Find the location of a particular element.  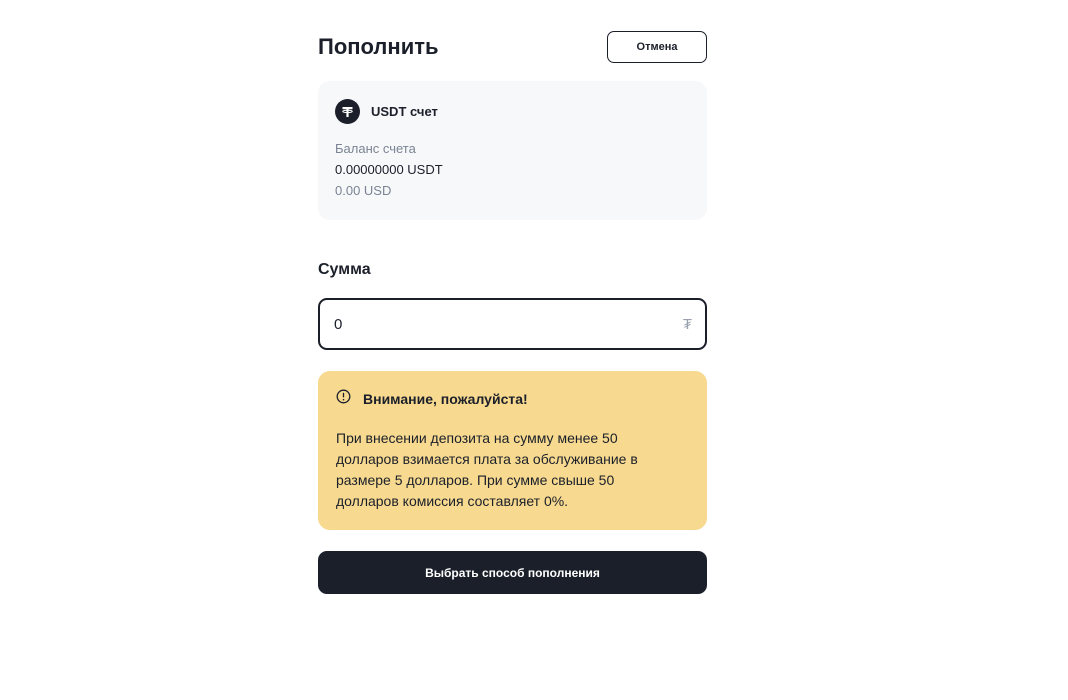

tether-currency-icon: ₮ is located at coordinates (687, 324).